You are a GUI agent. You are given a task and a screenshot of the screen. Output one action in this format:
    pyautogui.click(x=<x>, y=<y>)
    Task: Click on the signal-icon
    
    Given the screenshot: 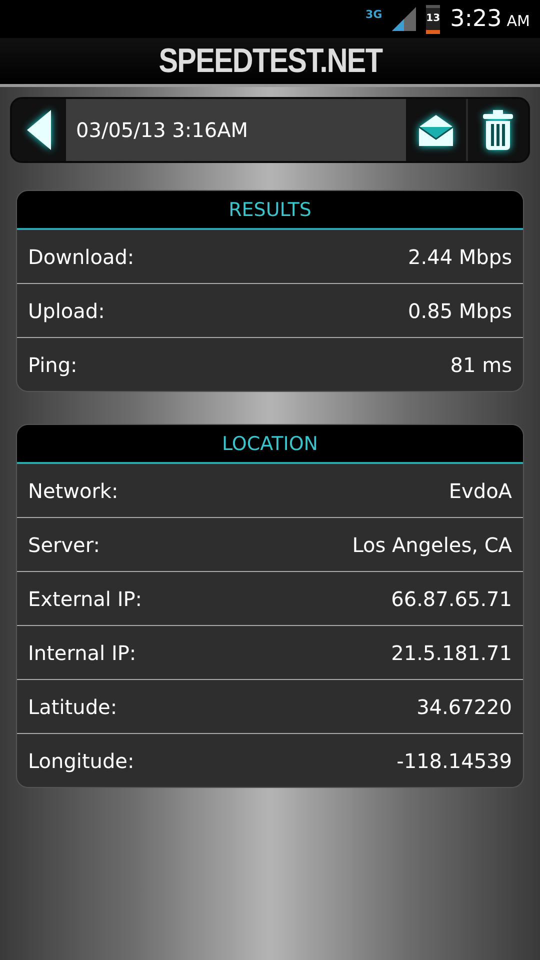 What is the action you would take?
    pyautogui.click(x=404, y=19)
    